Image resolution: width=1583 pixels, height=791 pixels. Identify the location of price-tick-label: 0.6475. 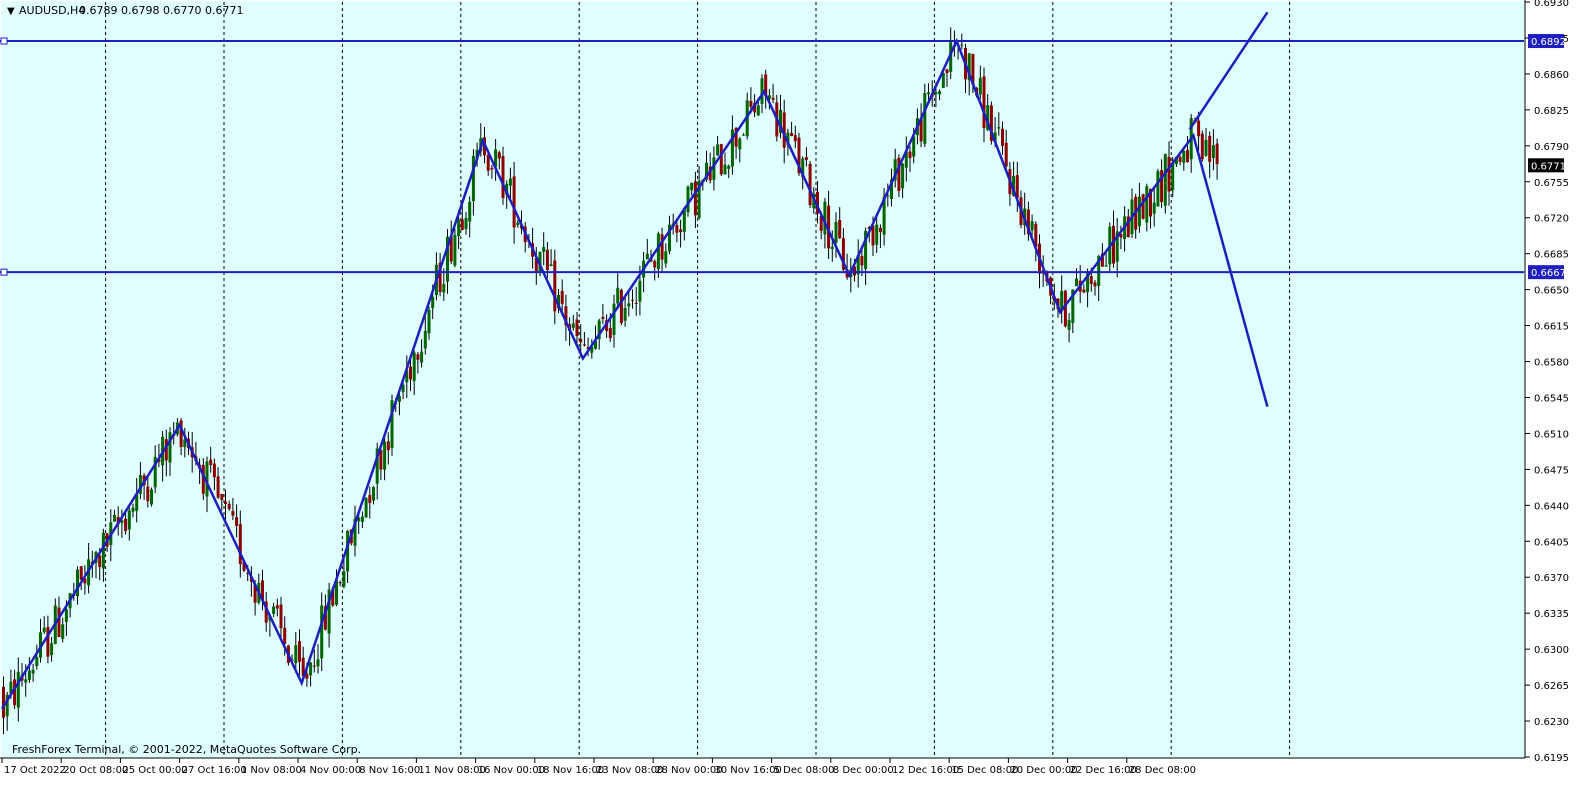
(1551, 470).